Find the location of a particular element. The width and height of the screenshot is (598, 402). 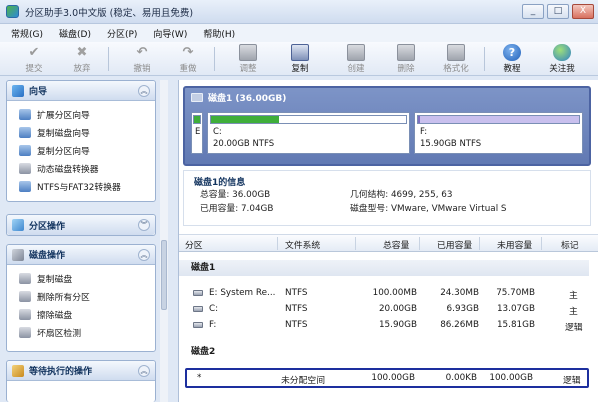

app-icon is located at coordinates (12, 11).